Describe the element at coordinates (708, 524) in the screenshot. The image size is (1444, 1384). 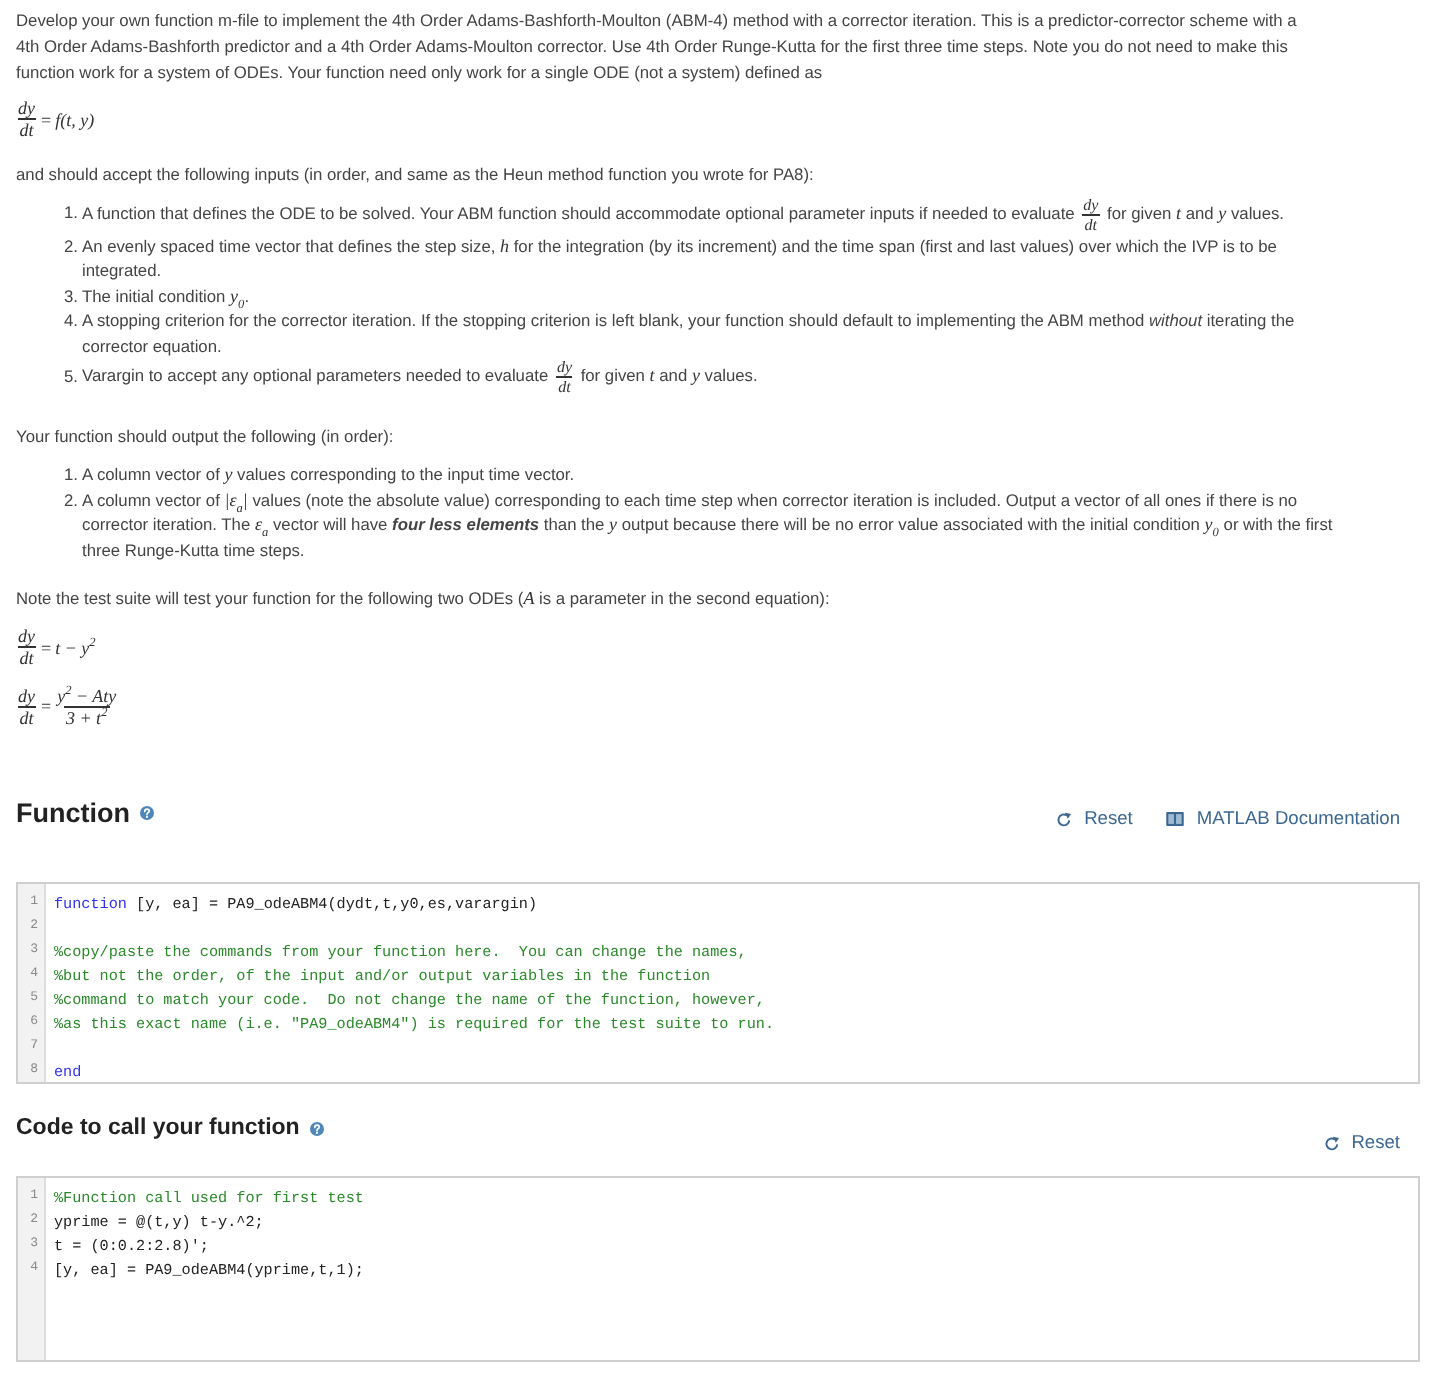
I see `list-item-text: A column vector of |ε$_{a}$| values (note the absolute value) corresponding to each time step when corrector iteration is included. Output a vector of all ones if there is no corrector iteration. The ε$_{a}$ vector will have four less elements than the y output because there will be no error value associated with the initial condition y$_{0}$ or with the first three Runge-Kutta time steps.` at that location.